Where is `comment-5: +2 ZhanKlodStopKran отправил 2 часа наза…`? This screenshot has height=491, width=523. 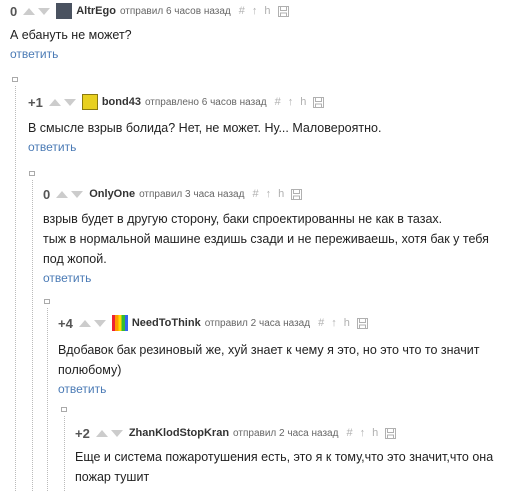 comment-5: +2 ZhanKlodStopKran отправил 2 часа наза… is located at coordinates (284, 456).